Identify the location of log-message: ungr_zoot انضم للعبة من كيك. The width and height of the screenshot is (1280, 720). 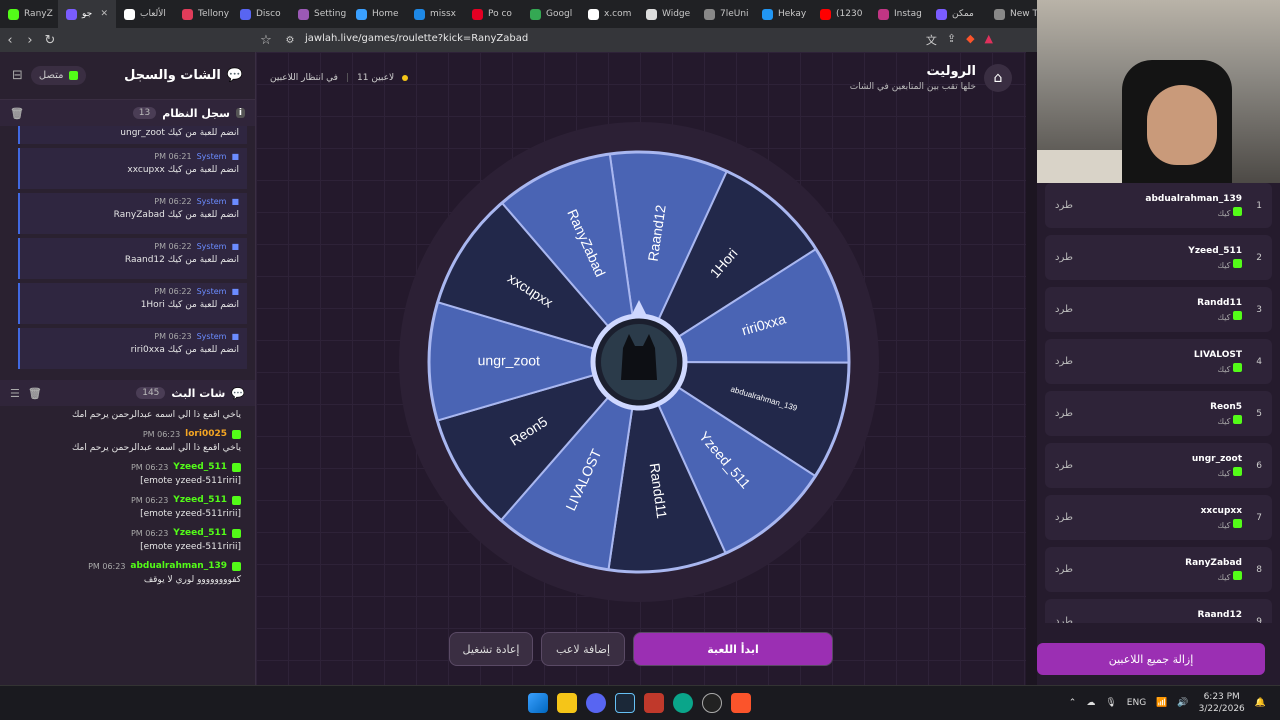
(179, 133).